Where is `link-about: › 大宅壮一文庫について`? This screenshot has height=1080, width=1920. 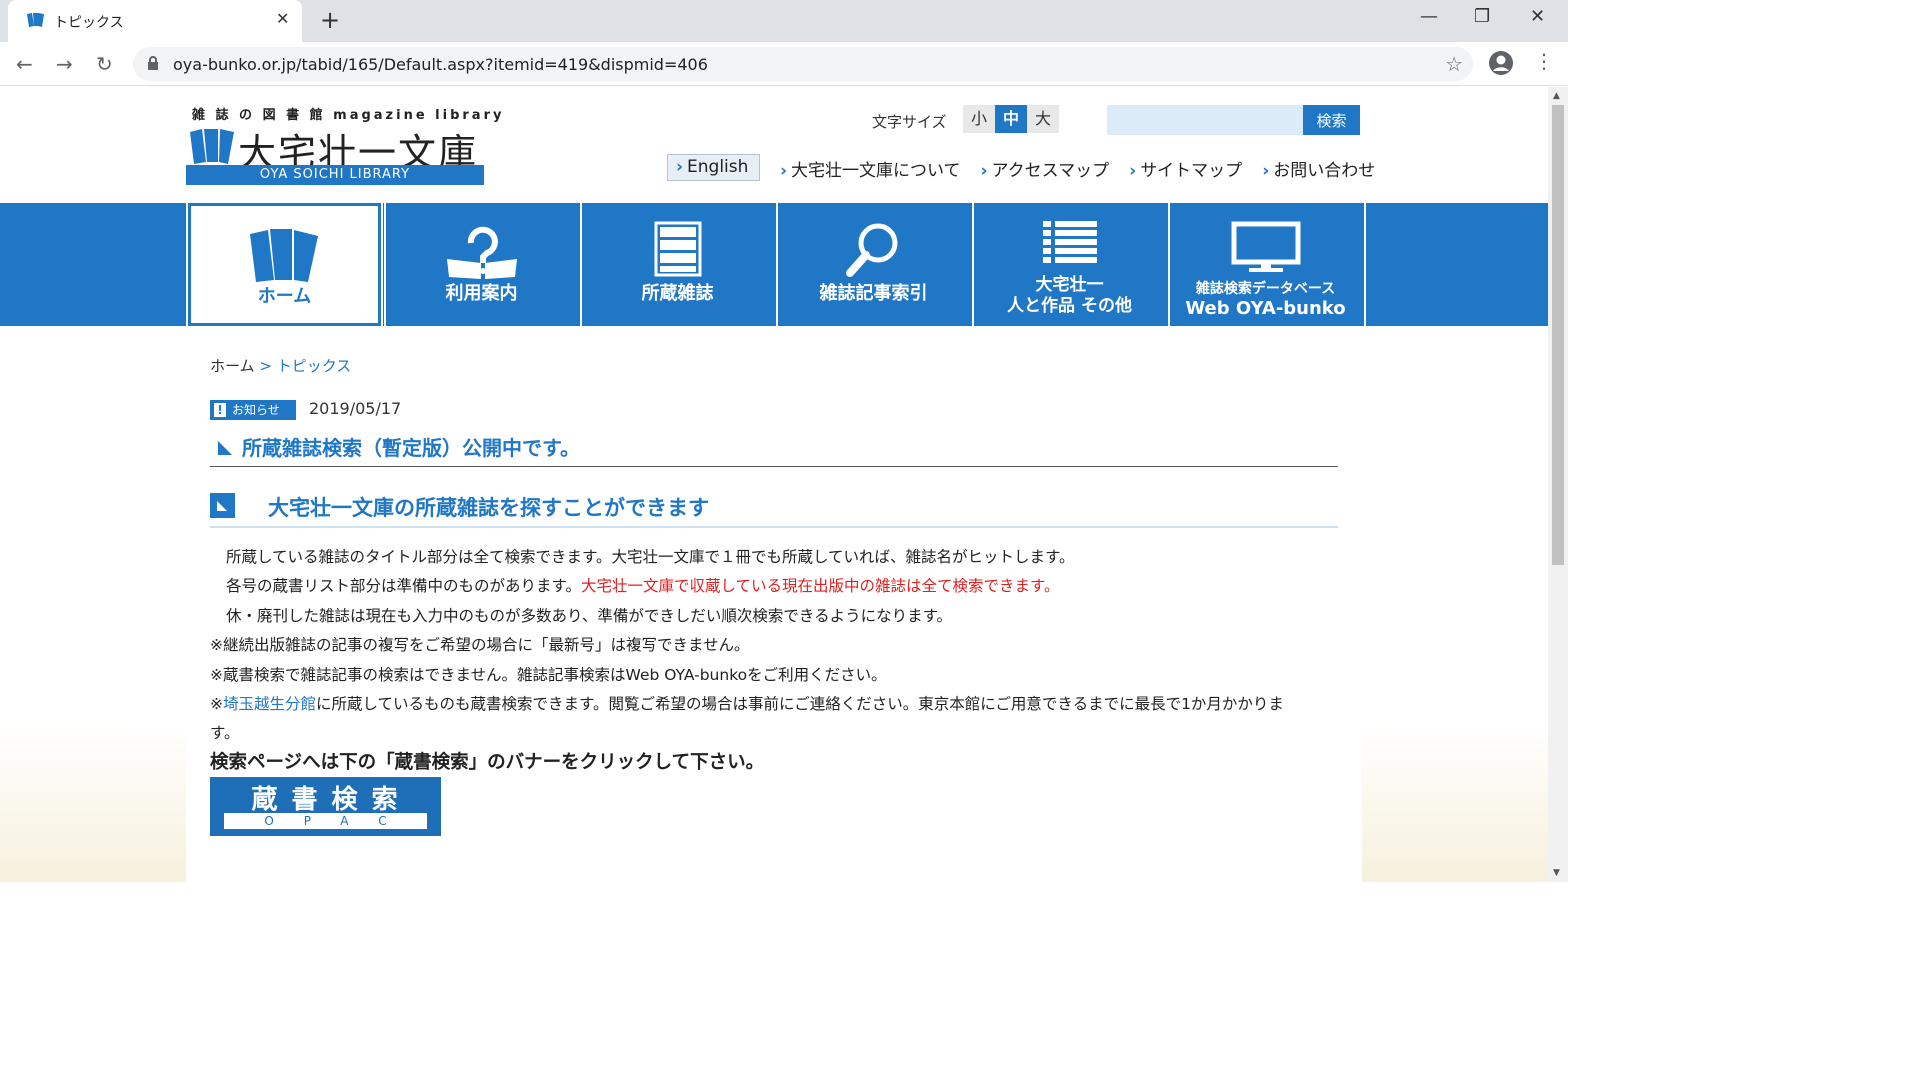
link-about: › 大宅壮一文庫について is located at coordinates (870, 168).